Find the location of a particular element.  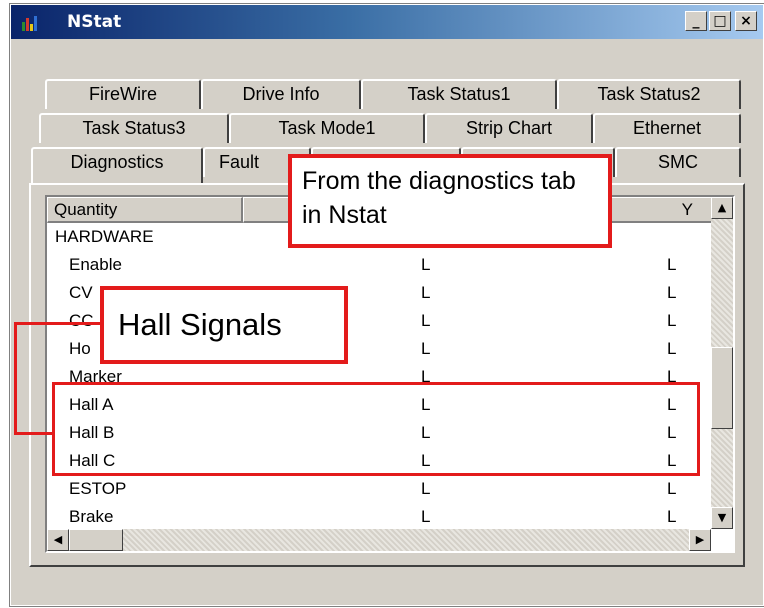

hall-signals-callout: Hall Signals is located at coordinates (224, 325).